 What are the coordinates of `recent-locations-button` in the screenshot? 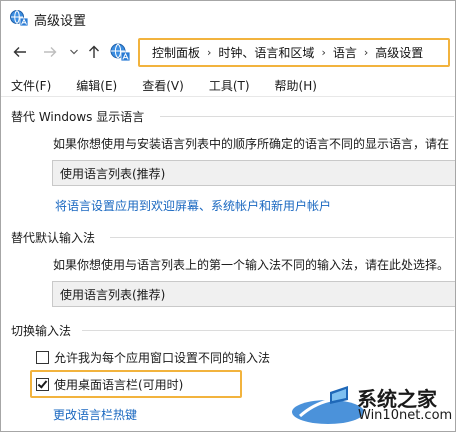 It's located at (74, 52).